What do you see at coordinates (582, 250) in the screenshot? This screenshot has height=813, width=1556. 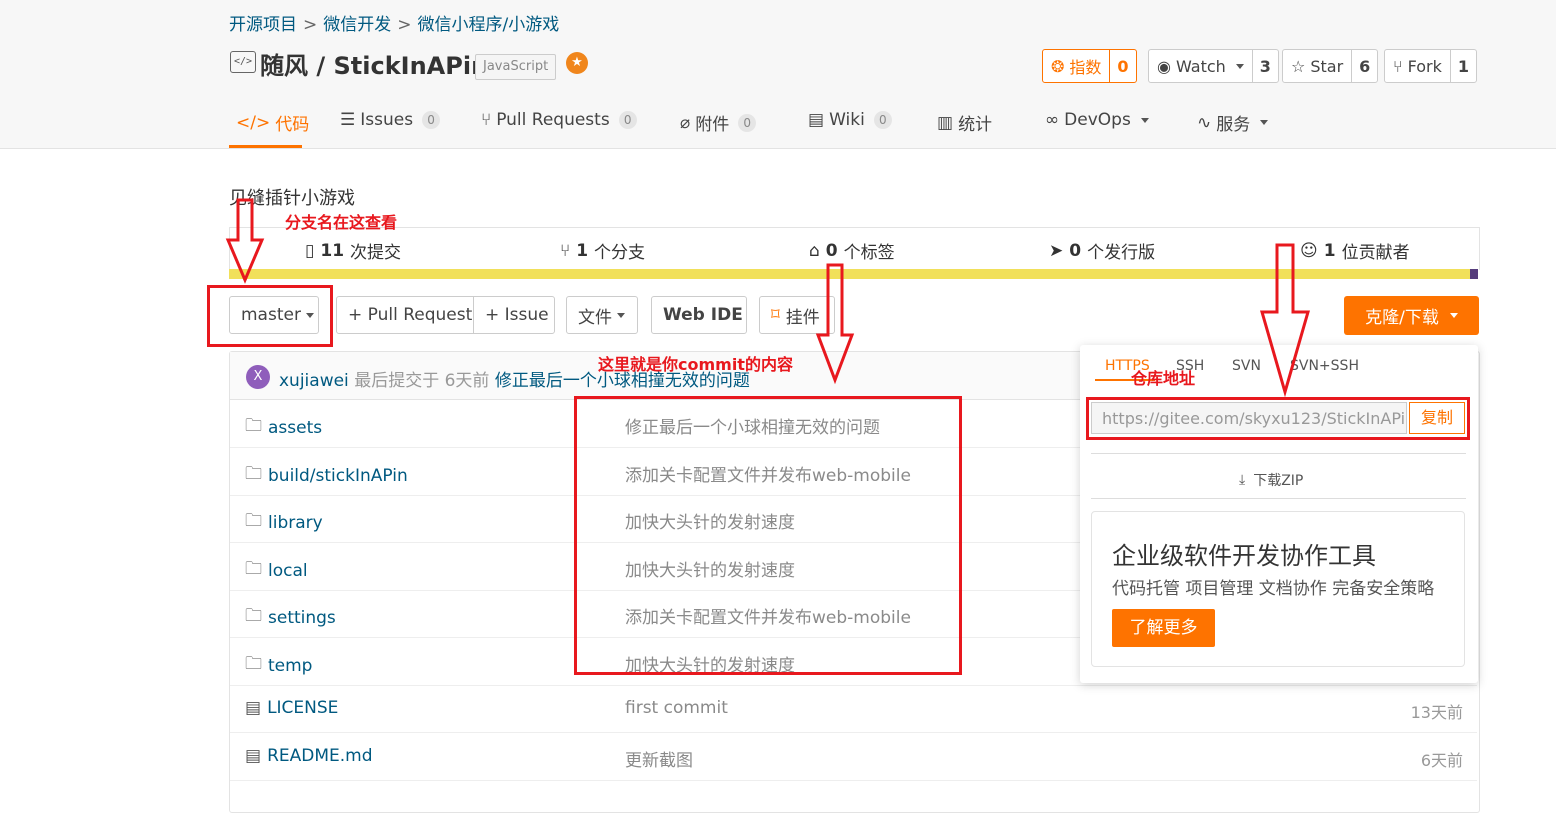 I see `stat-number: 1` at bounding box center [582, 250].